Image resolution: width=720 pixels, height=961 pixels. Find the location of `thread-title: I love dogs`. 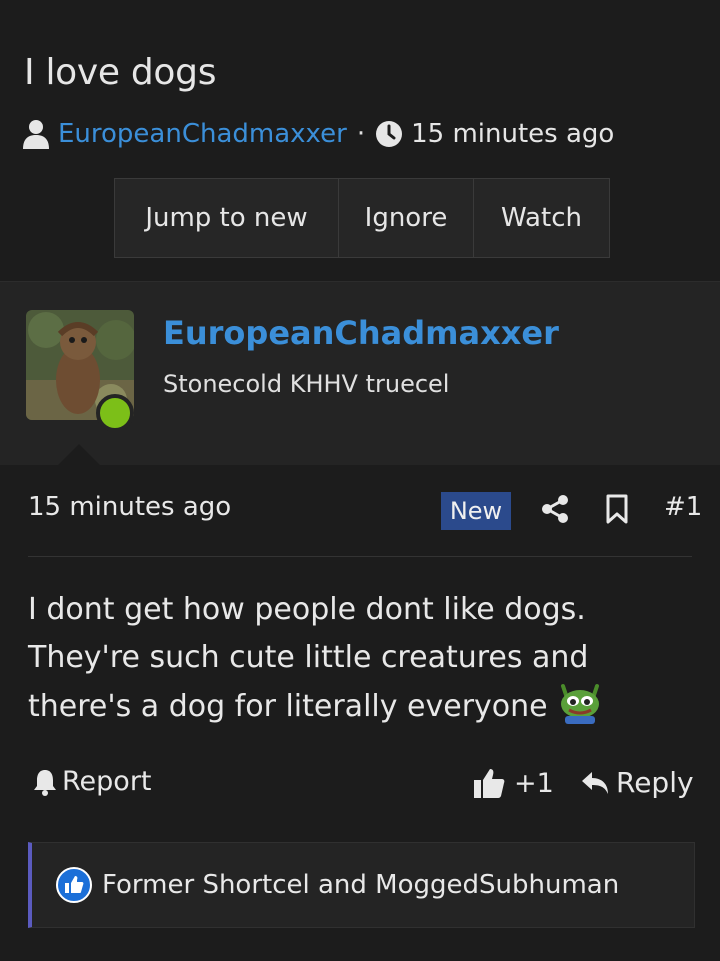

thread-title: I love dogs is located at coordinates (120, 72).